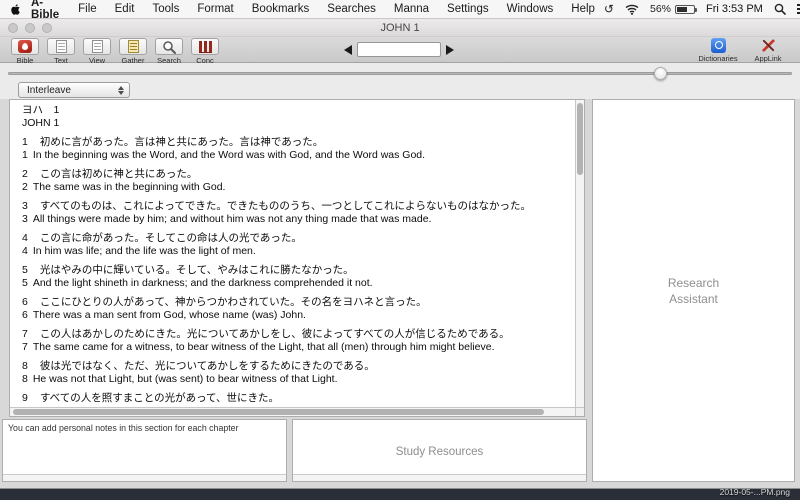  Describe the element at coordinates (159, 398) in the screenshot. I see `verse-text-jp: すべての人を照すまことの光があって、世にきた。` at that location.